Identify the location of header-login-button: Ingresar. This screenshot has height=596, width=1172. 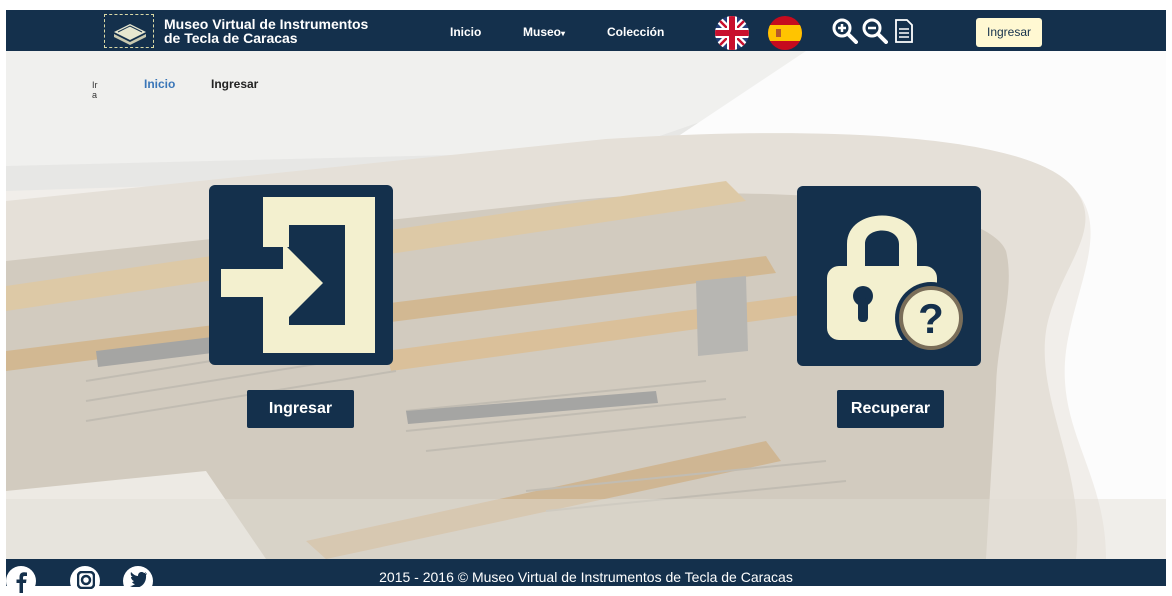
(1009, 32).